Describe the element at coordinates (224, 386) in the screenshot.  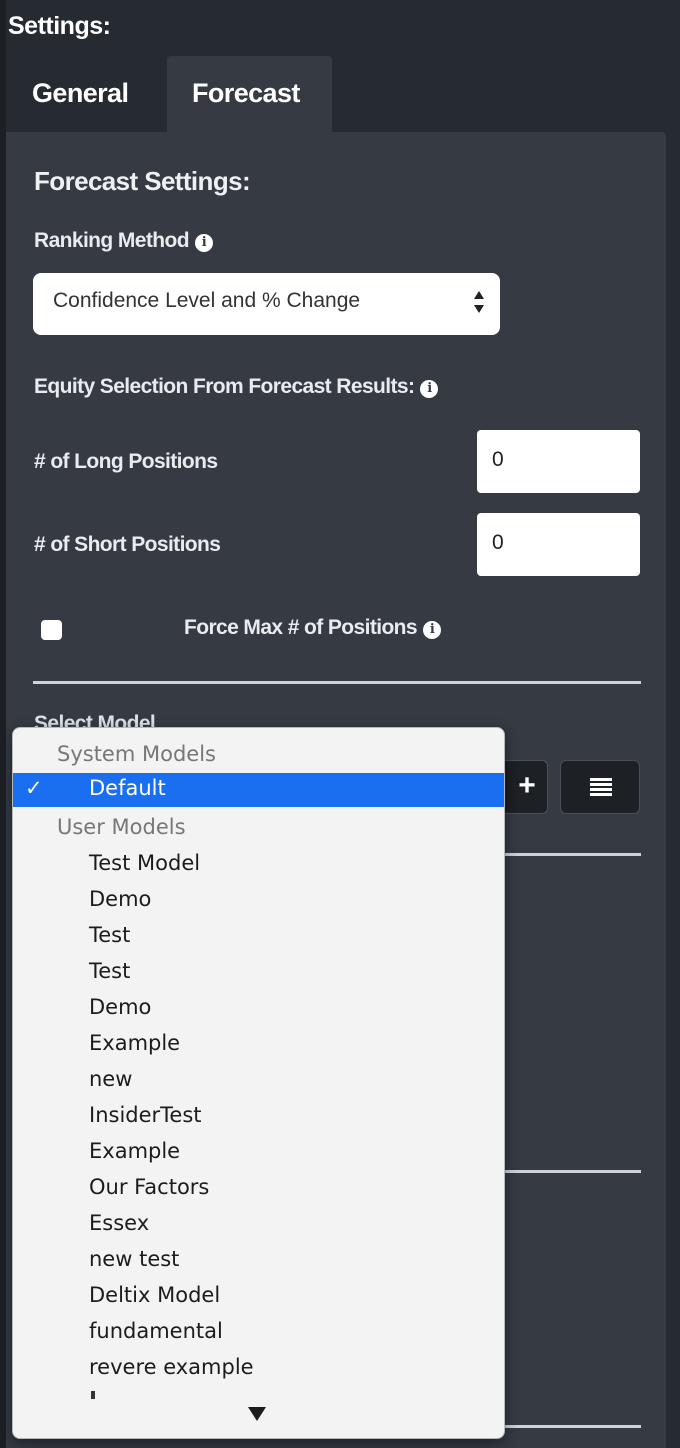
I see `equity-selection-label-text: Equity Selection From Forecast Results:` at that location.